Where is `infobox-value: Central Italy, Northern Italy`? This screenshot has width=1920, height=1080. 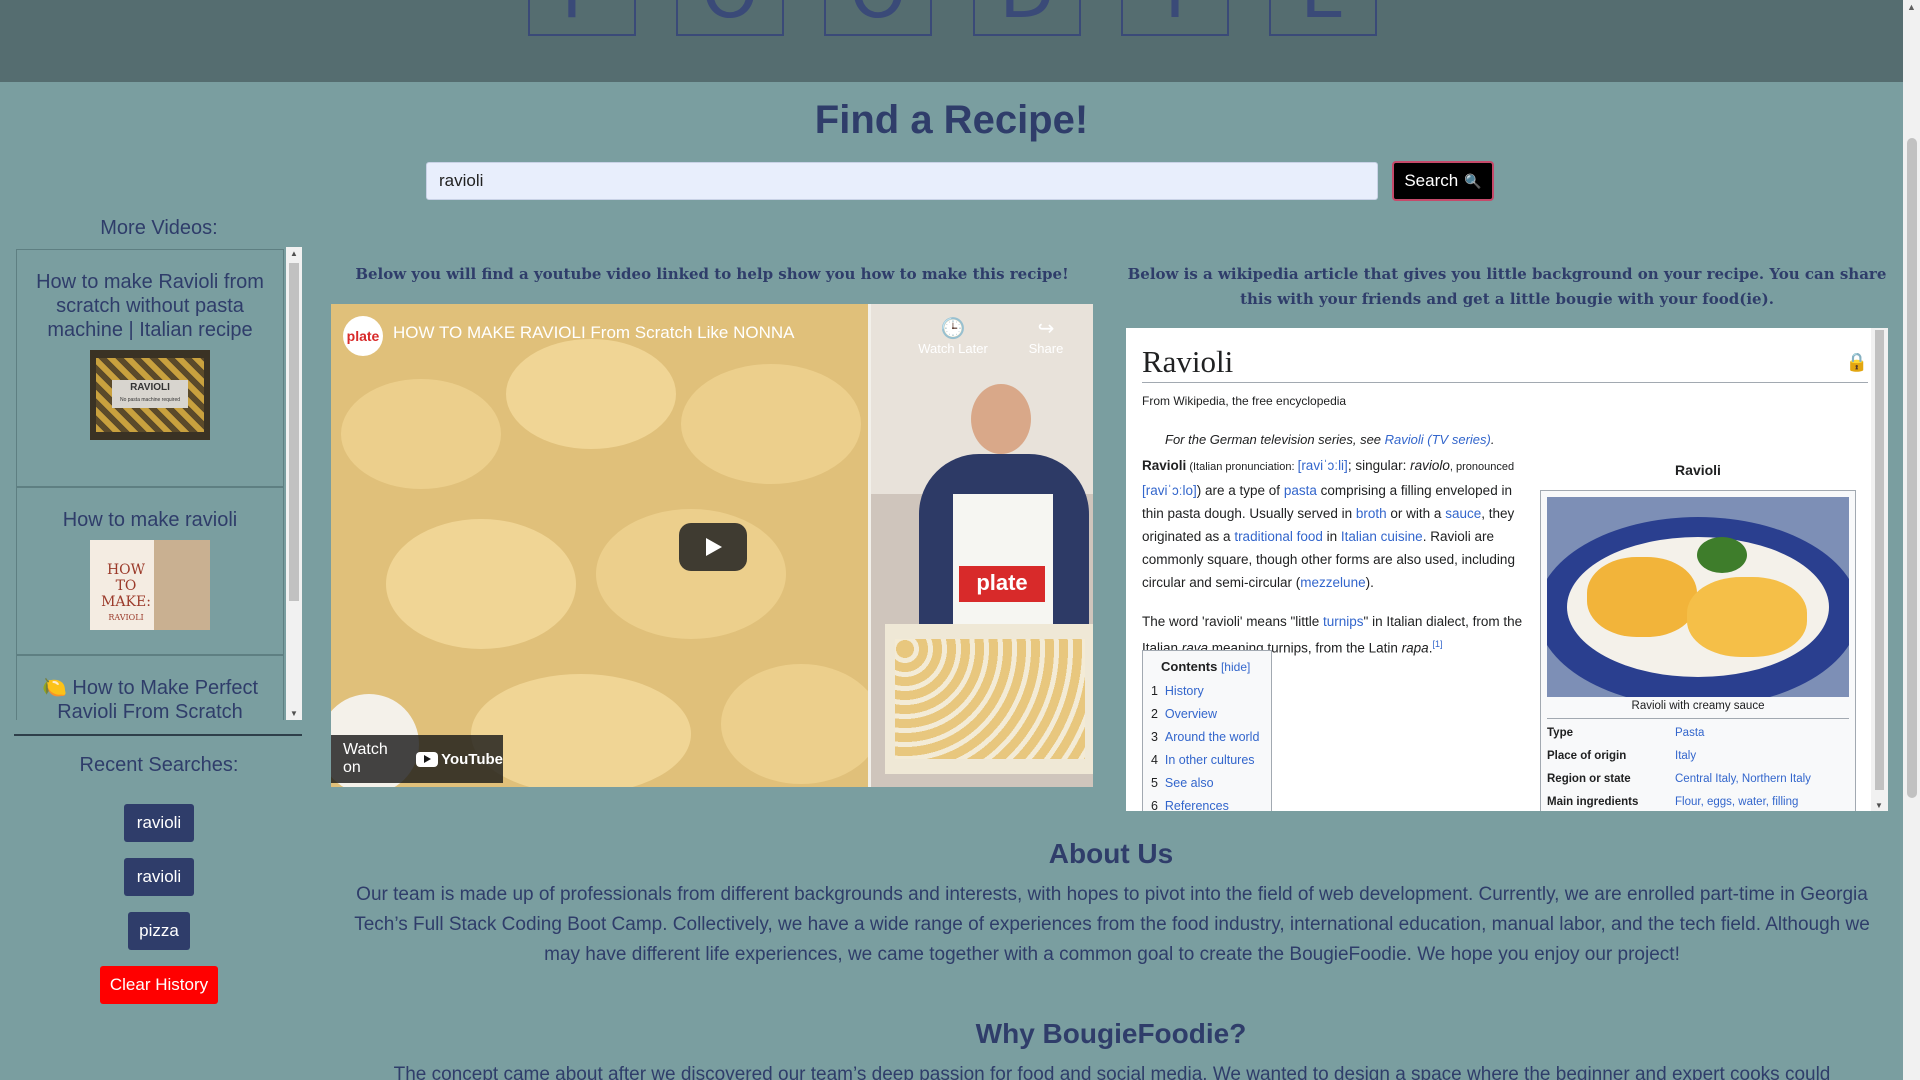 infobox-value: Central Italy, Northern Italy is located at coordinates (1761, 778).